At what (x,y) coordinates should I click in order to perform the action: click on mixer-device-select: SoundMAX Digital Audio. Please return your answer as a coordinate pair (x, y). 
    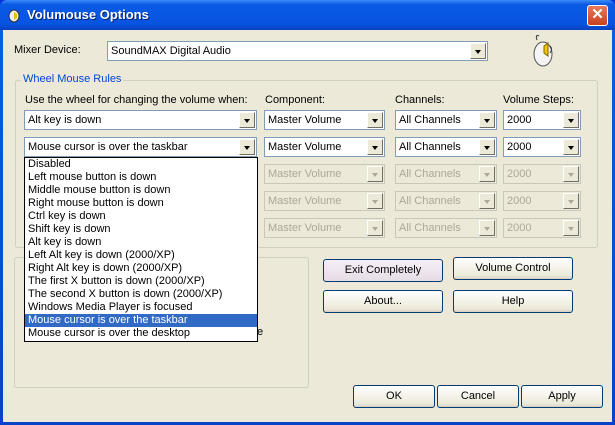
    Looking at the image, I should click on (297, 51).